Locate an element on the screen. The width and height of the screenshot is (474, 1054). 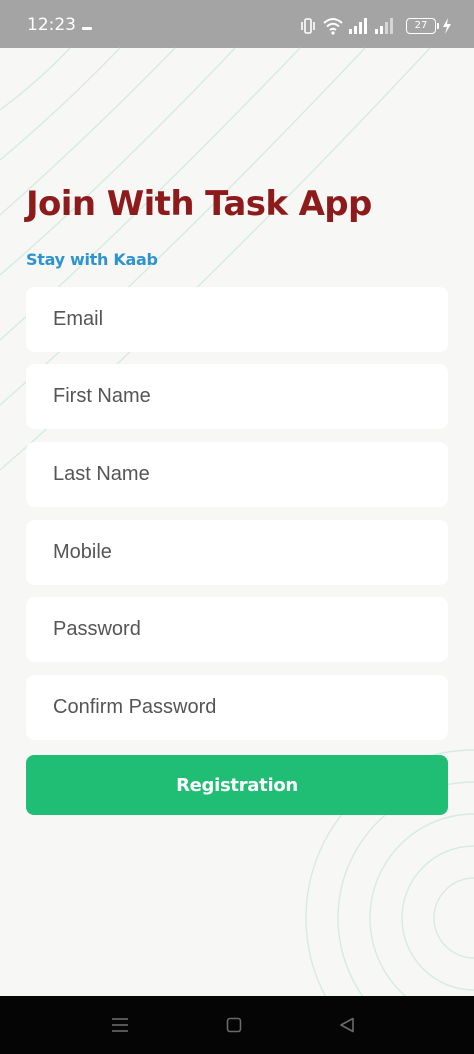
mobile-field is located at coordinates (237, 552).